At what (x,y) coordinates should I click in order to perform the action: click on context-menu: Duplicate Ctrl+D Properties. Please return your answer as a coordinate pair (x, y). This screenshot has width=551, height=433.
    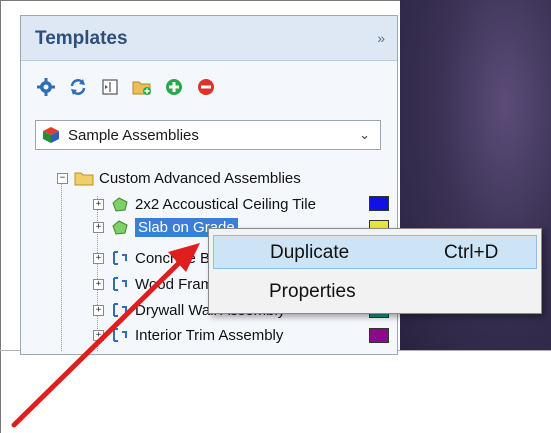
    Looking at the image, I should click on (375, 271).